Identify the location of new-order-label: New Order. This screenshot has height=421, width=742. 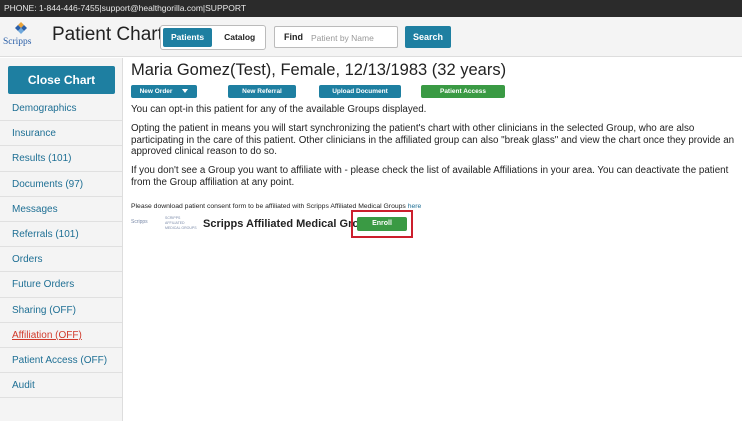
(156, 91).